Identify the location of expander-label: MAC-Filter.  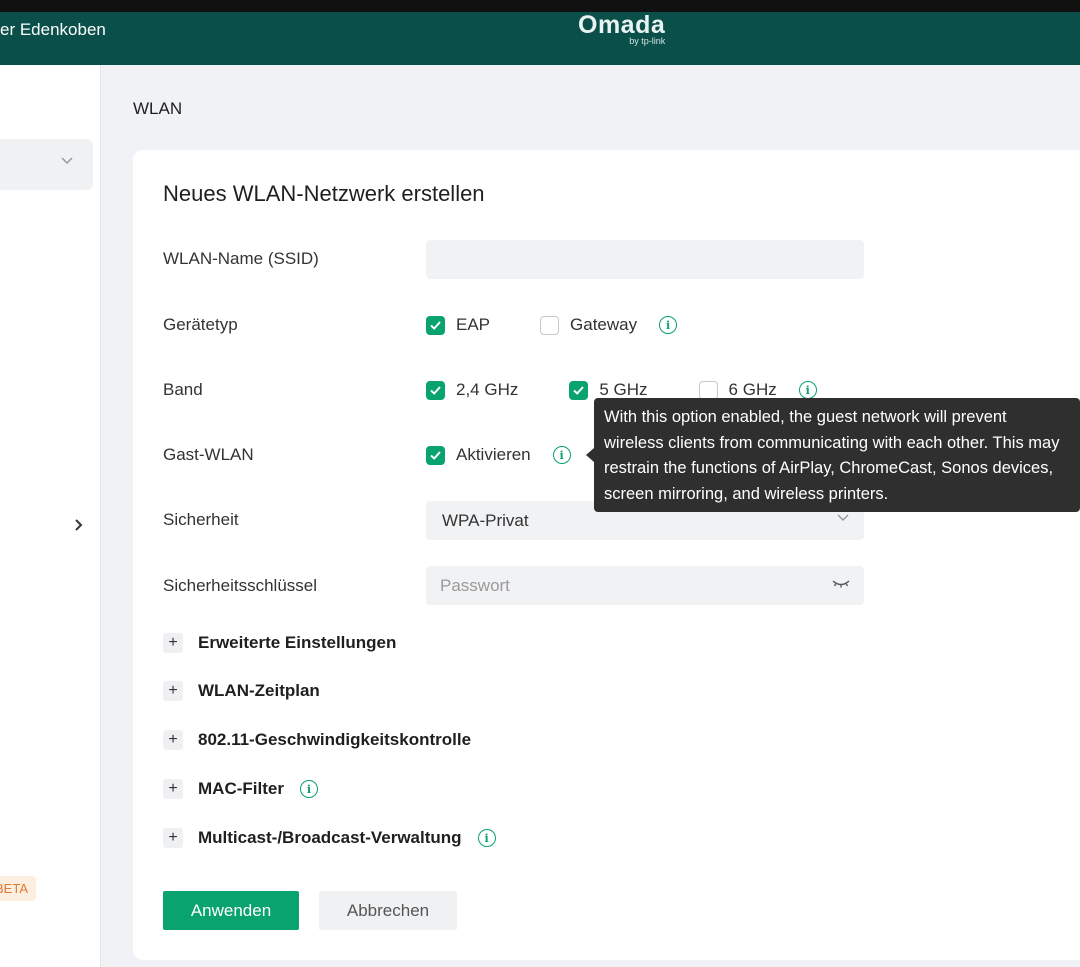
(241, 788).